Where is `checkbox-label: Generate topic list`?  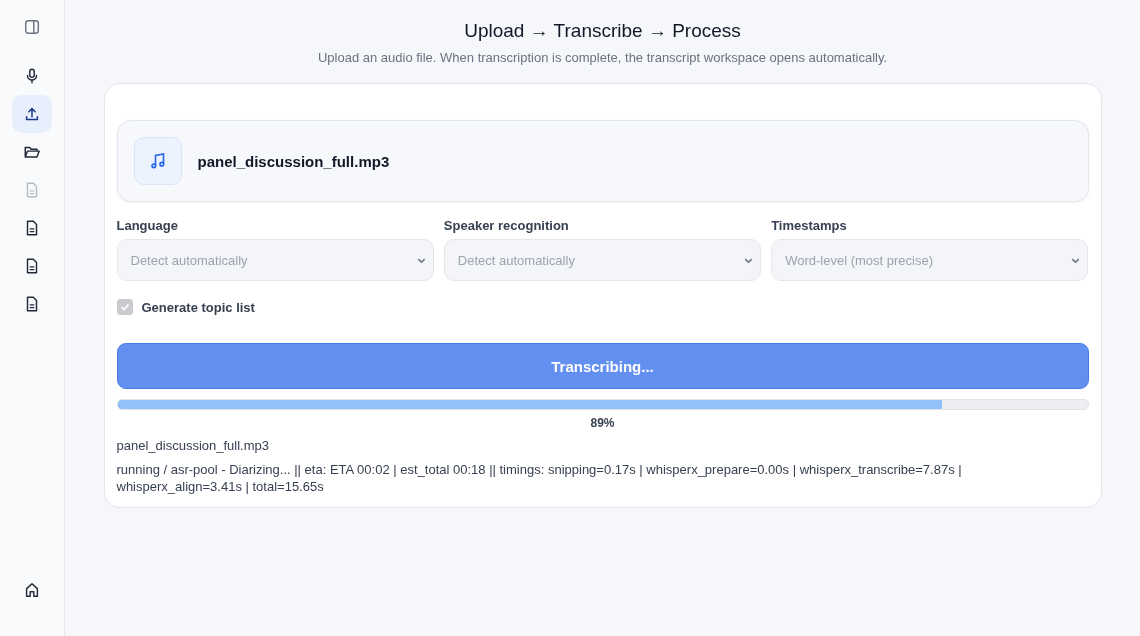 checkbox-label: Generate topic list is located at coordinates (198, 307).